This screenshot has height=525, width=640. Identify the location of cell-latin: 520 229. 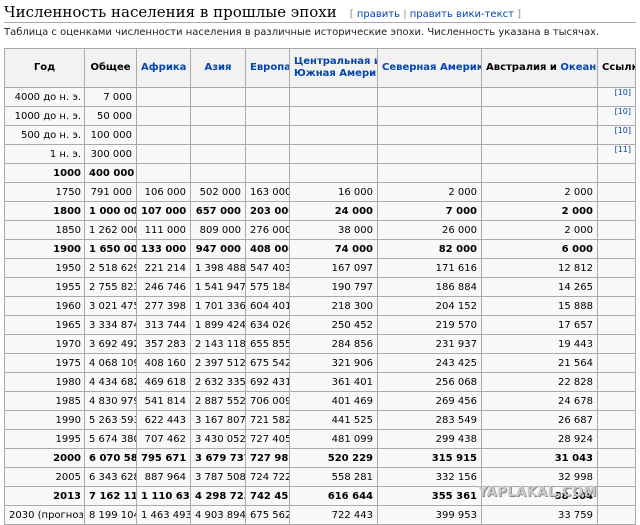
(333, 458).